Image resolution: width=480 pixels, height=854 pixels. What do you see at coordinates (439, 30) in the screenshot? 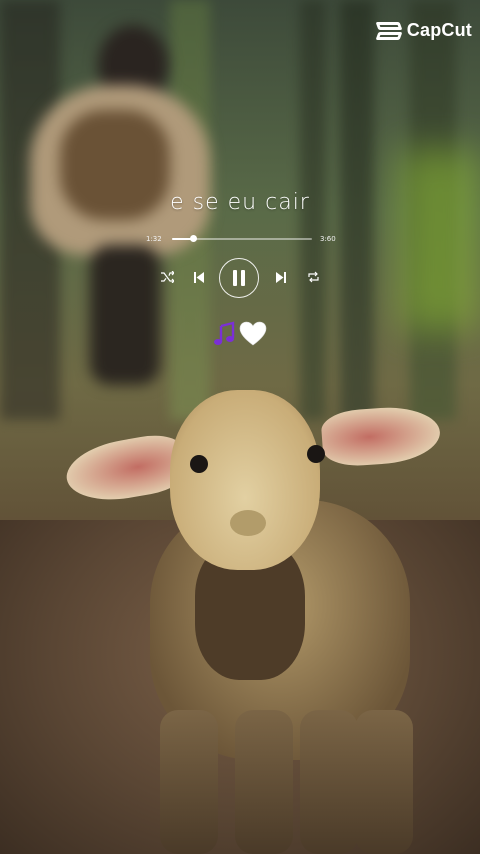
I see `watermark-text: CapCut` at bounding box center [439, 30].